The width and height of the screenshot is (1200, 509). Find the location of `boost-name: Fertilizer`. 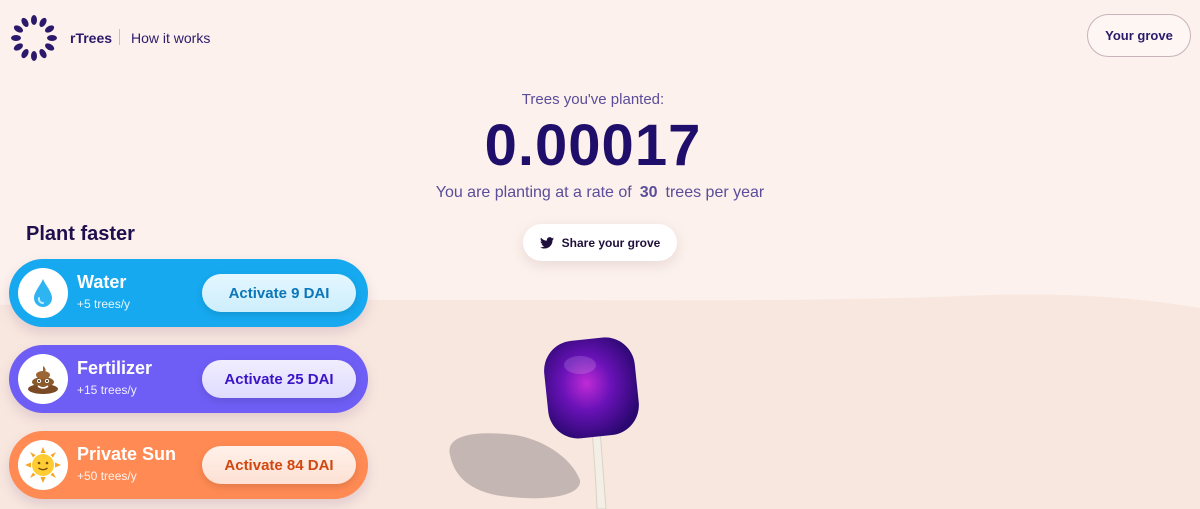

boost-name: Fertilizer is located at coordinates (115, 368).